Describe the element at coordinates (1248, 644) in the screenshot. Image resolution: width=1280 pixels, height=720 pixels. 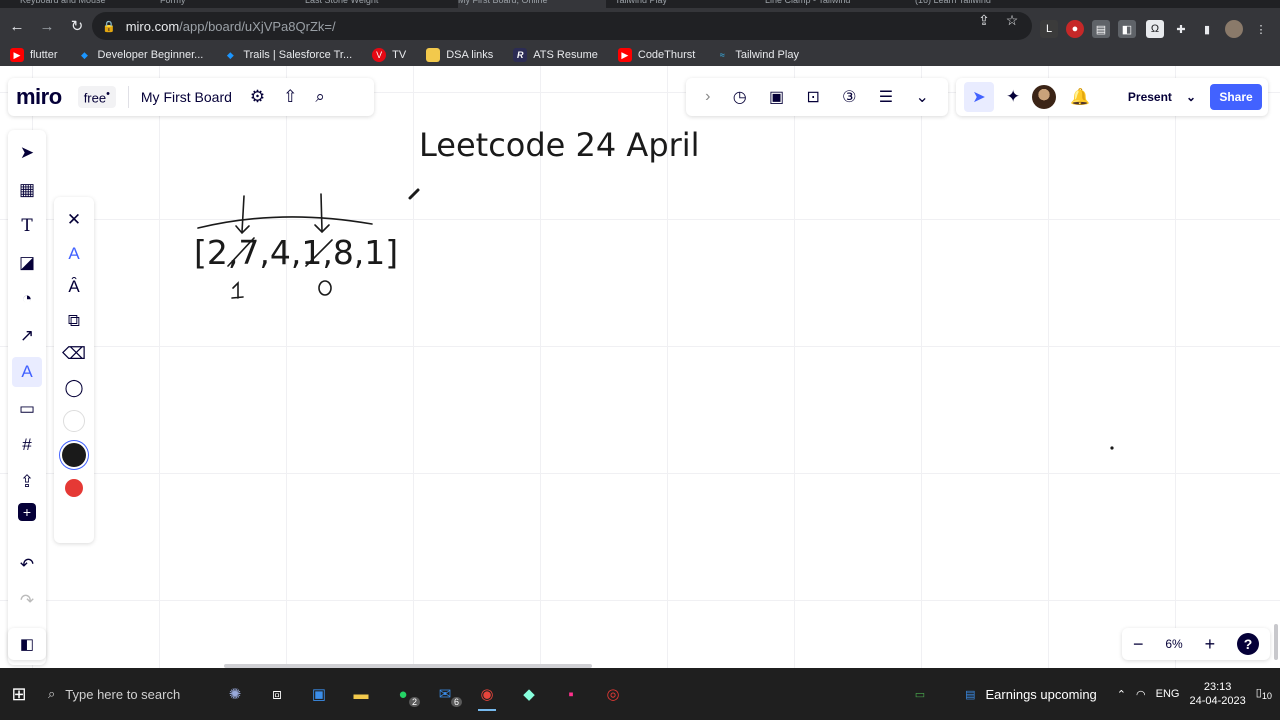
I see `help-button: ?` at that location.